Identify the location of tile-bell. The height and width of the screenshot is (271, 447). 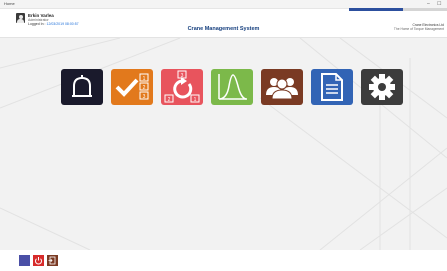
(82, 87).